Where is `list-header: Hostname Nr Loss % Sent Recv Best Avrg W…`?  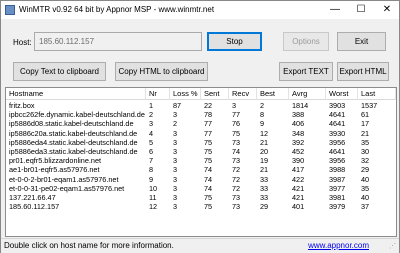 list-header: Hostname Nr Loss % Sent Recv Best Avrg W… is located at coordinates (201, 94).